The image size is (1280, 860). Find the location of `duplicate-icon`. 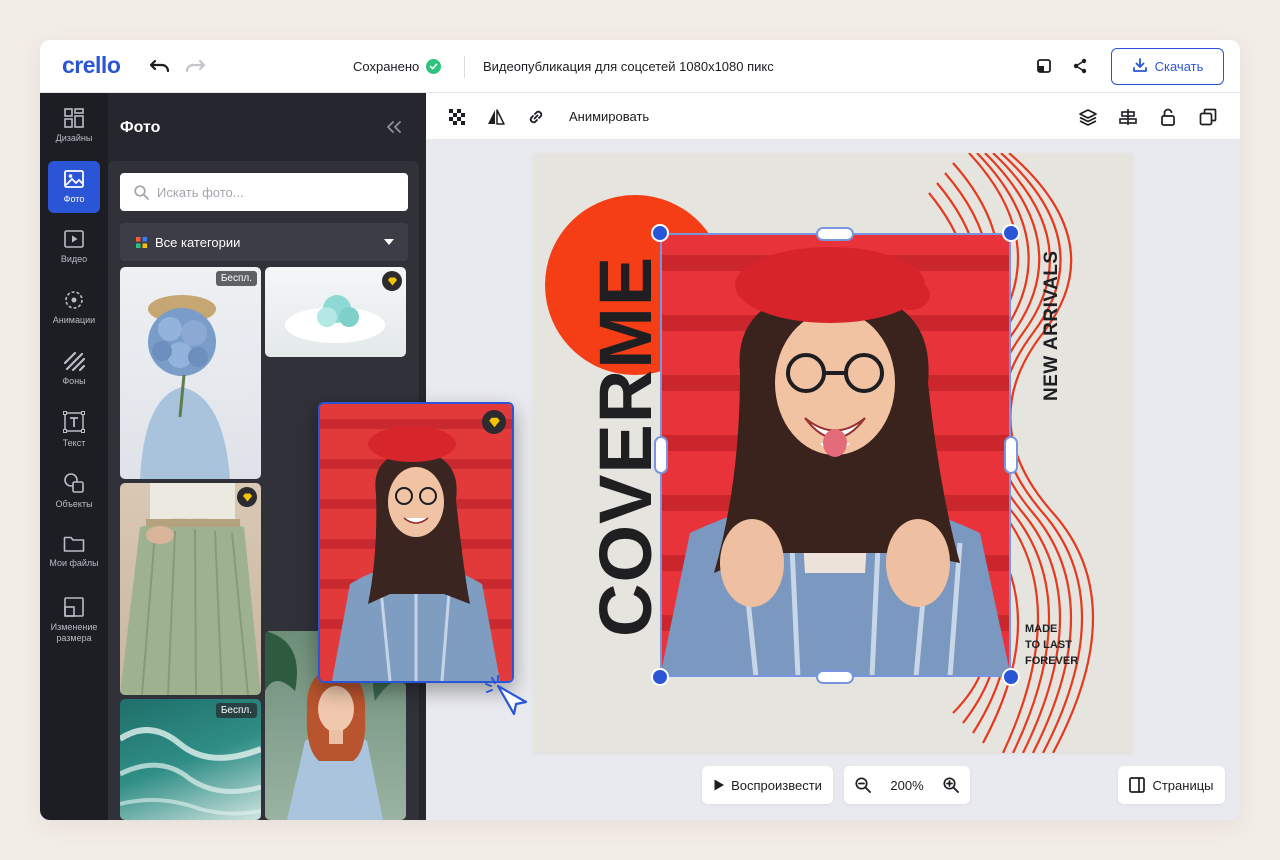

duplicate-icon is located at coordinates (1208, 117).